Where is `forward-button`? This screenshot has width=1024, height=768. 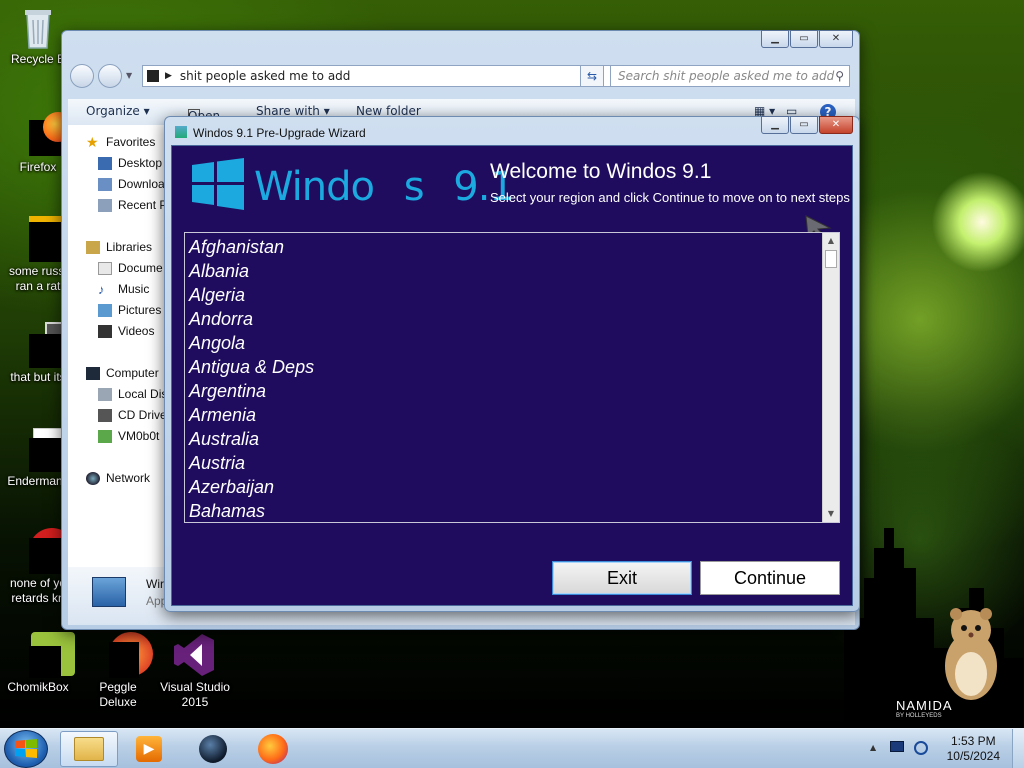 forward-button is located at coordinates (110, 76).